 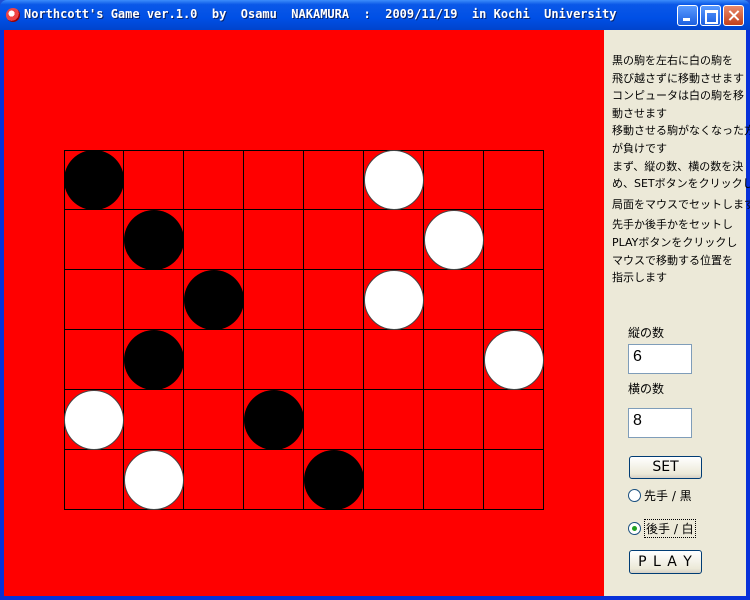 I want to click on instruction-line: 移動させる駒がなくなった方, so click(x=681, y=131).